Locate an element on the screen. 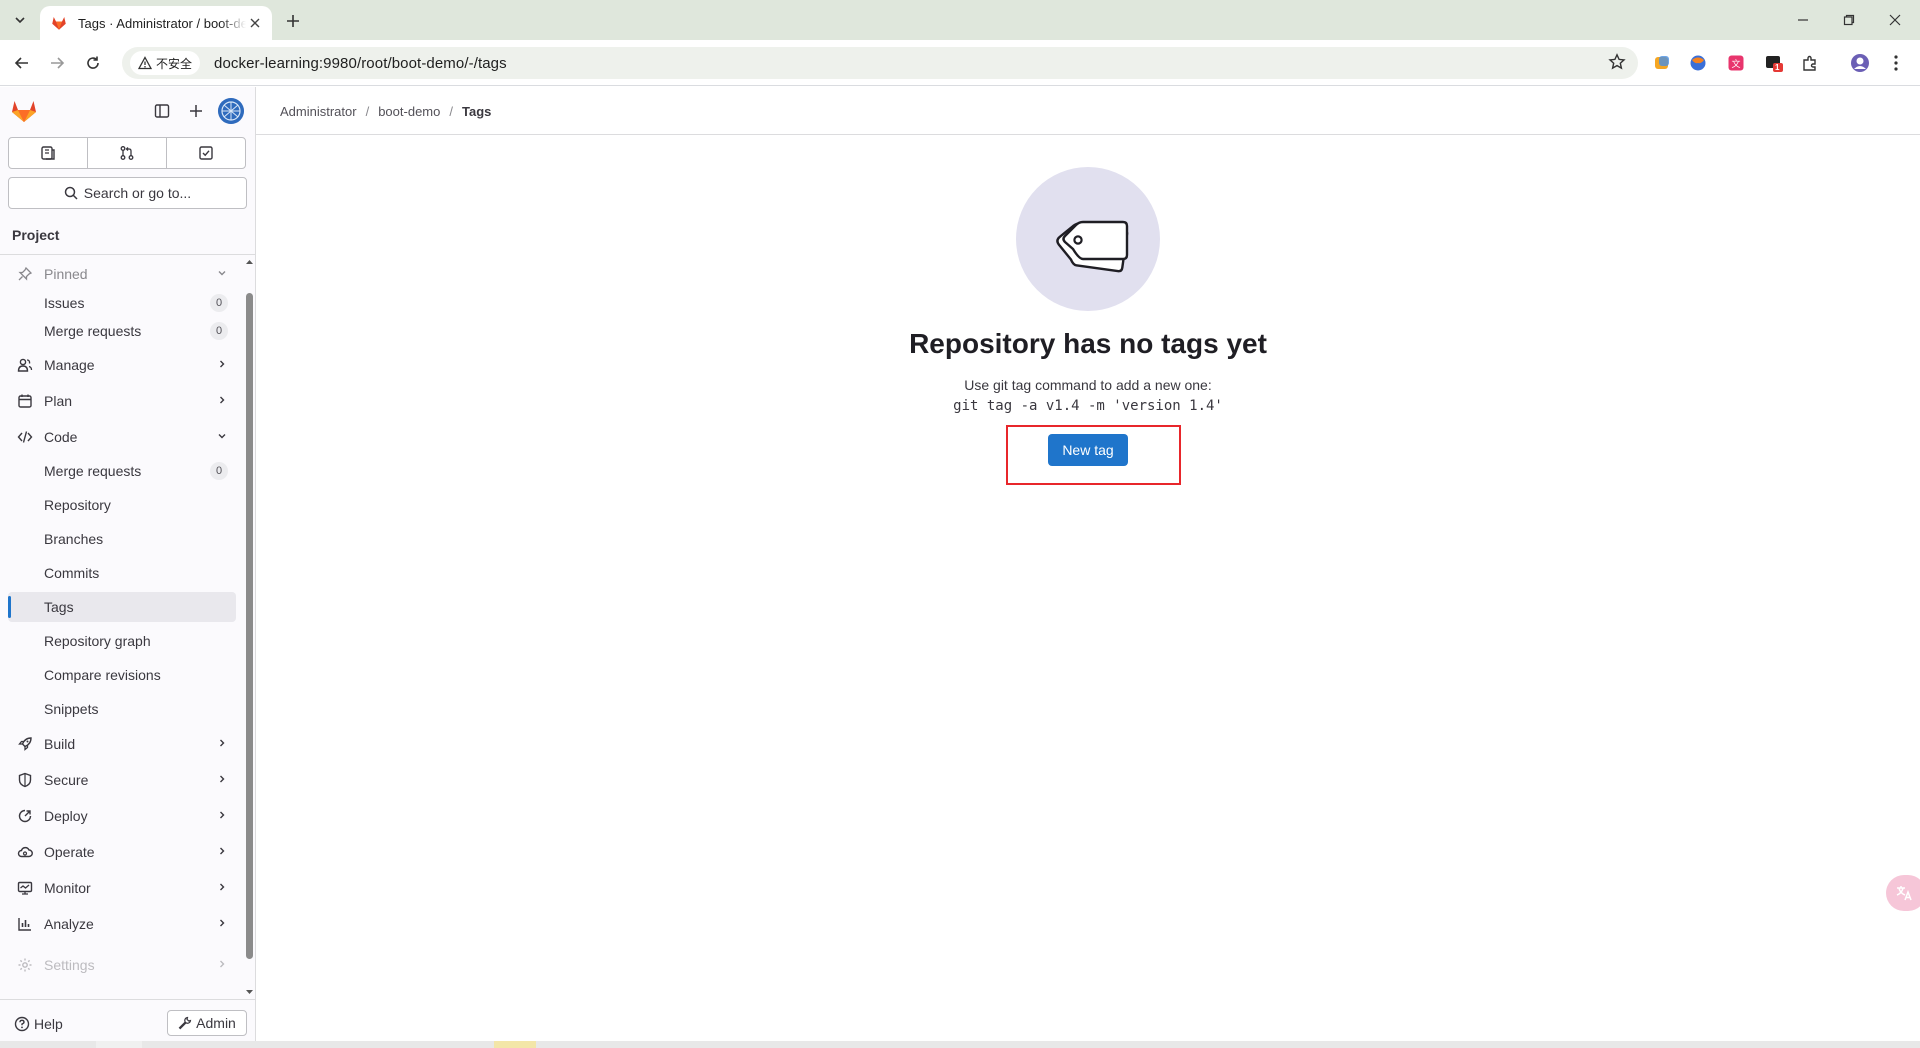 The width and height of the screenshot is (1920, 1048). security-chip: 不安全 is located at coordinates (165, 63).